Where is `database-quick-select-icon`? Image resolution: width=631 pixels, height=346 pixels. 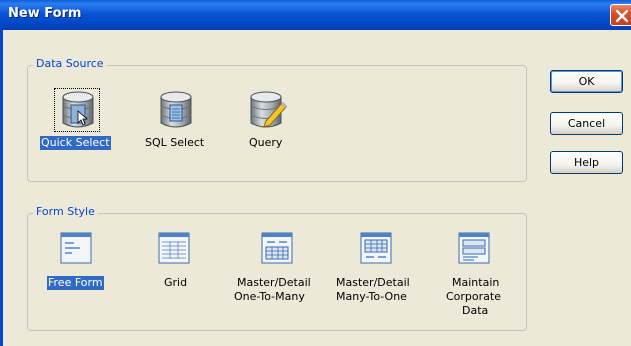
database-quick-select-icon is located at coordinates (78, 109).